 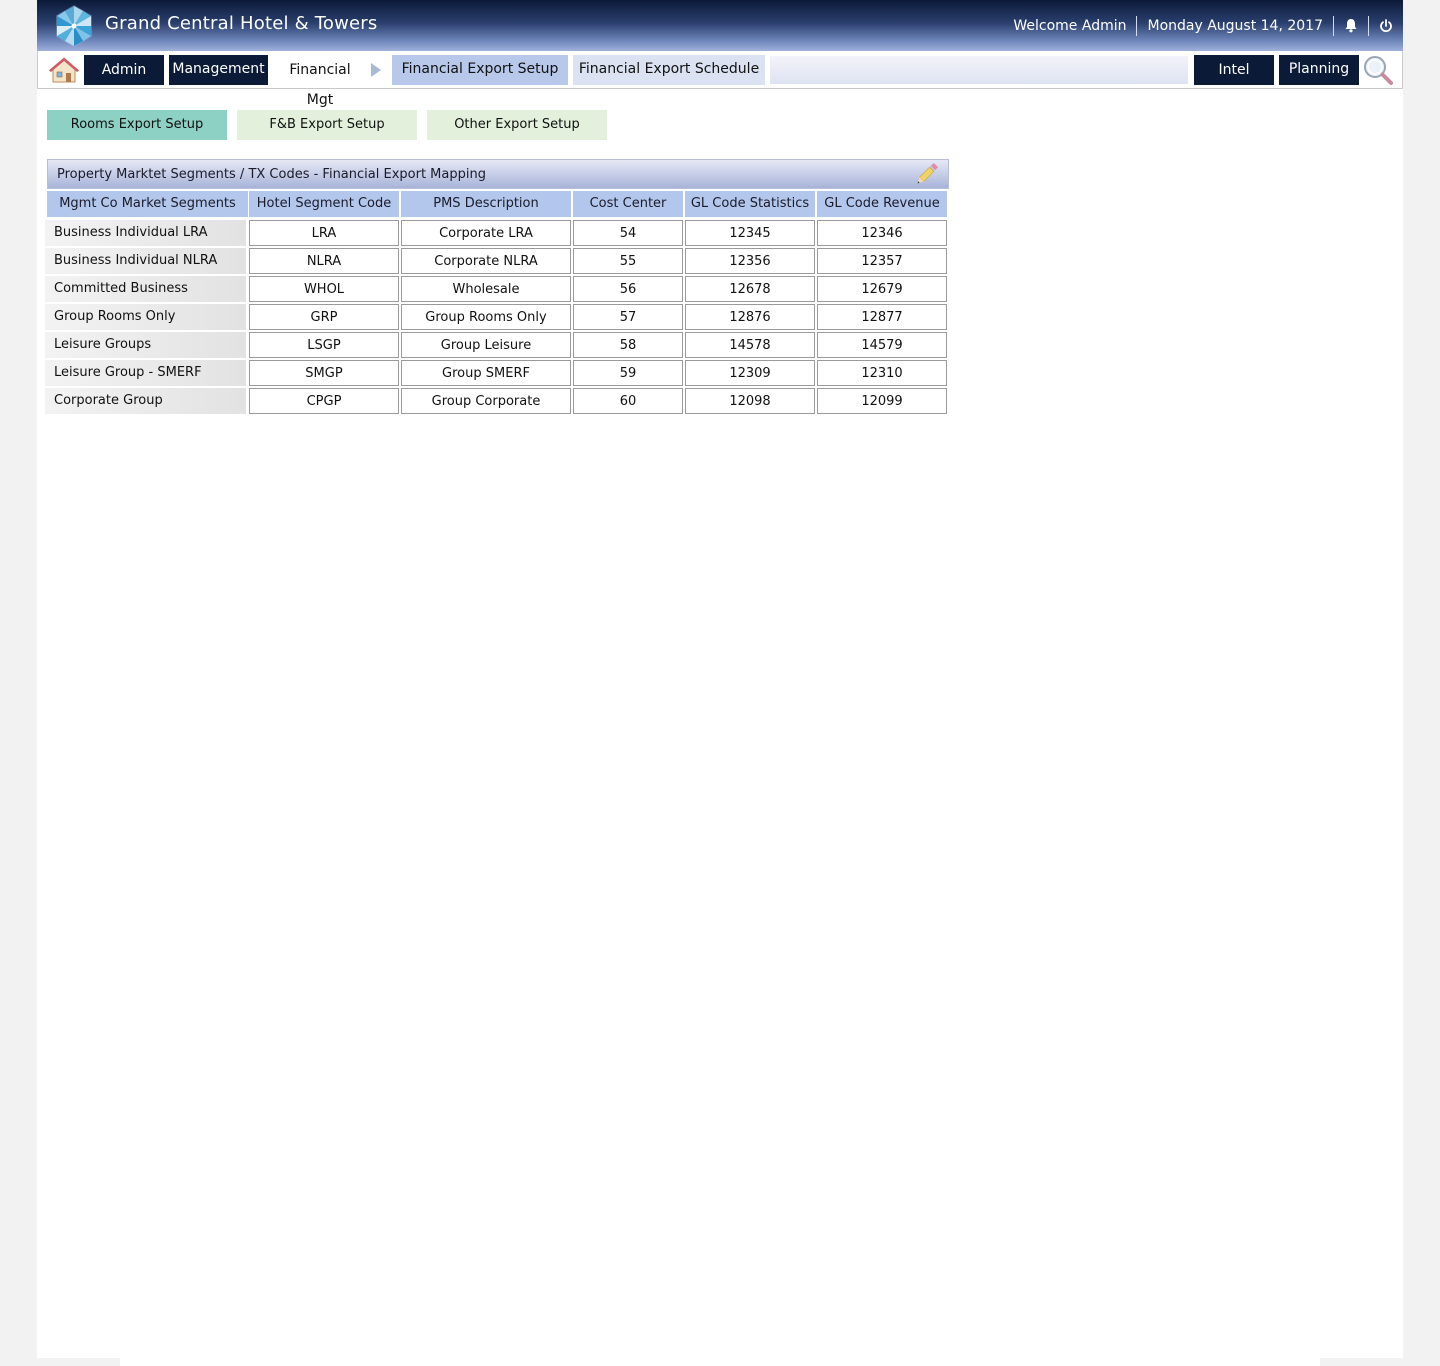 What do you see at coordinates (145, 261) in the screenshot?
I see `cell-mgmt-segment: Business Individual NLRA` at bounding box center [145, 261].